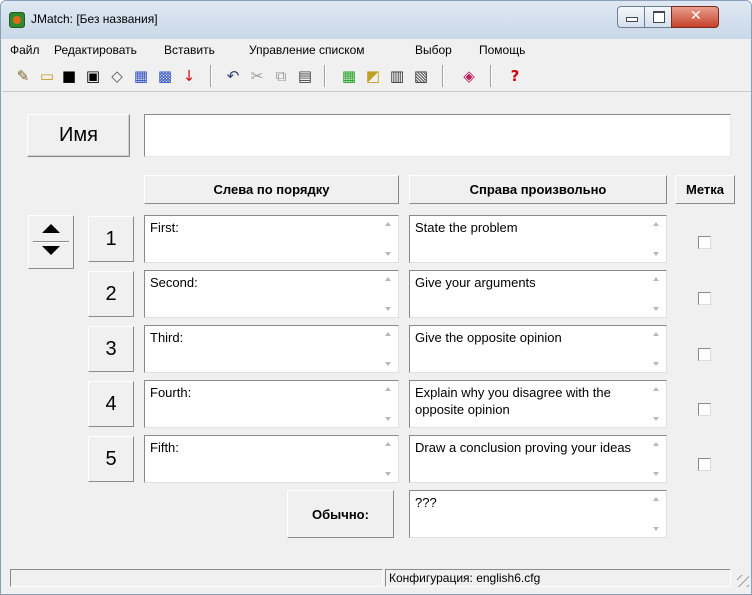  What do you see at coordinates (17, 20) in the screenshot?
I see `app-icon` at bounding box center [17, 20].